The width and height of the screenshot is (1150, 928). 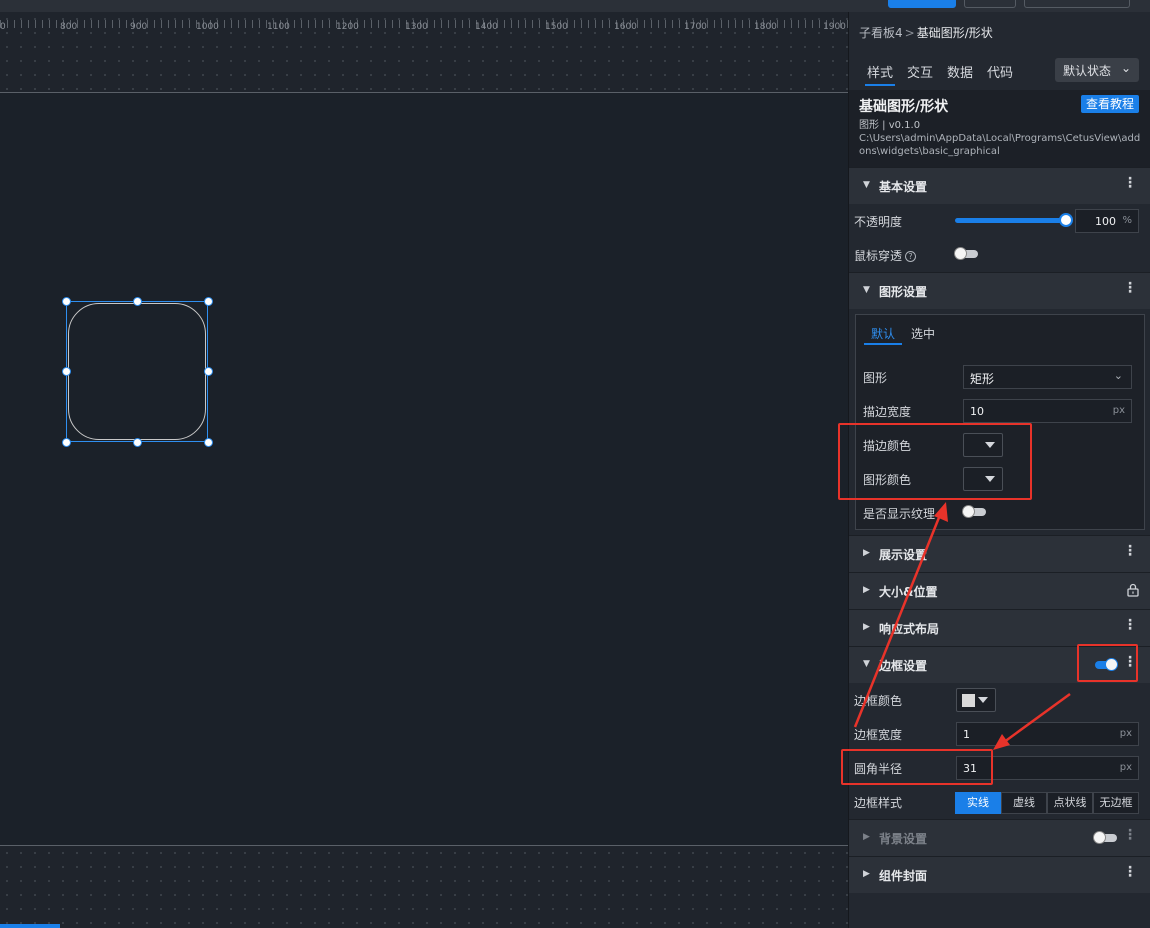 I want to click on breadcrumb-parent: 子看板4, so click(x=881, y=33).